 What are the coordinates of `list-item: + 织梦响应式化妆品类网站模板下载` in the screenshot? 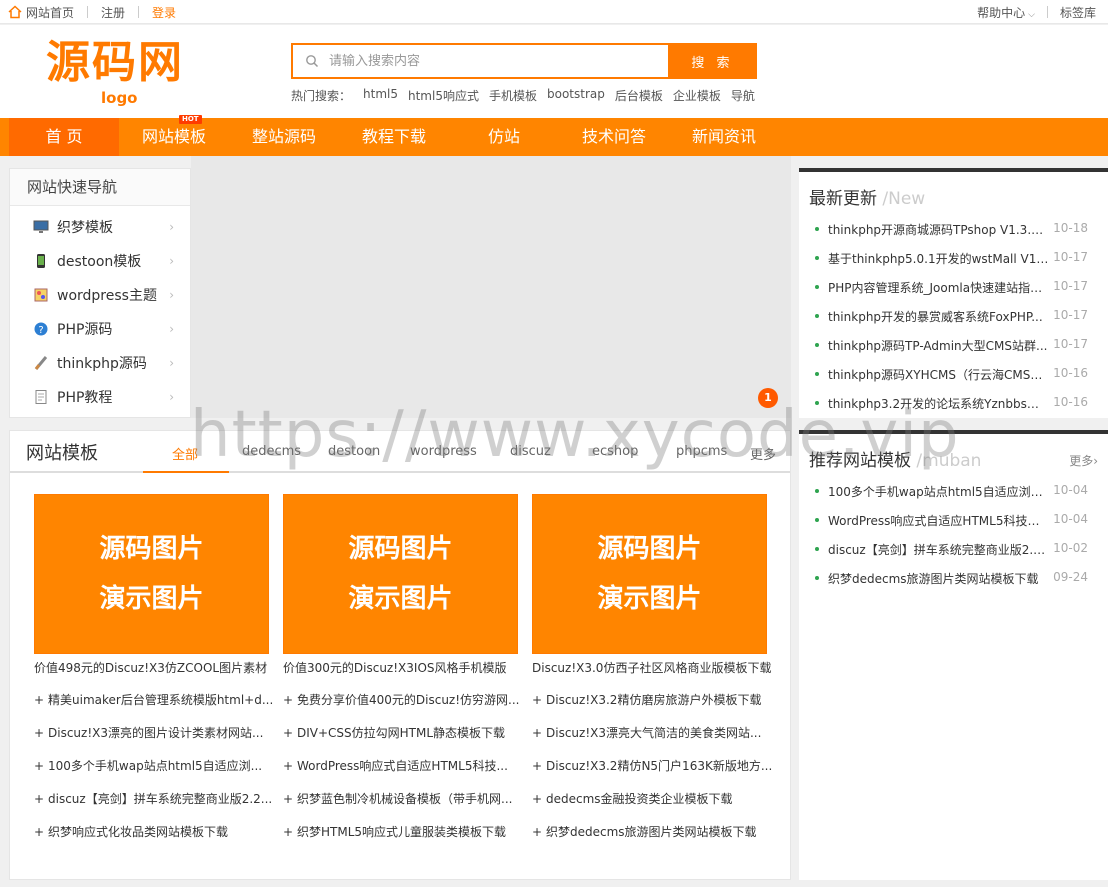 It's located at (131, 831).